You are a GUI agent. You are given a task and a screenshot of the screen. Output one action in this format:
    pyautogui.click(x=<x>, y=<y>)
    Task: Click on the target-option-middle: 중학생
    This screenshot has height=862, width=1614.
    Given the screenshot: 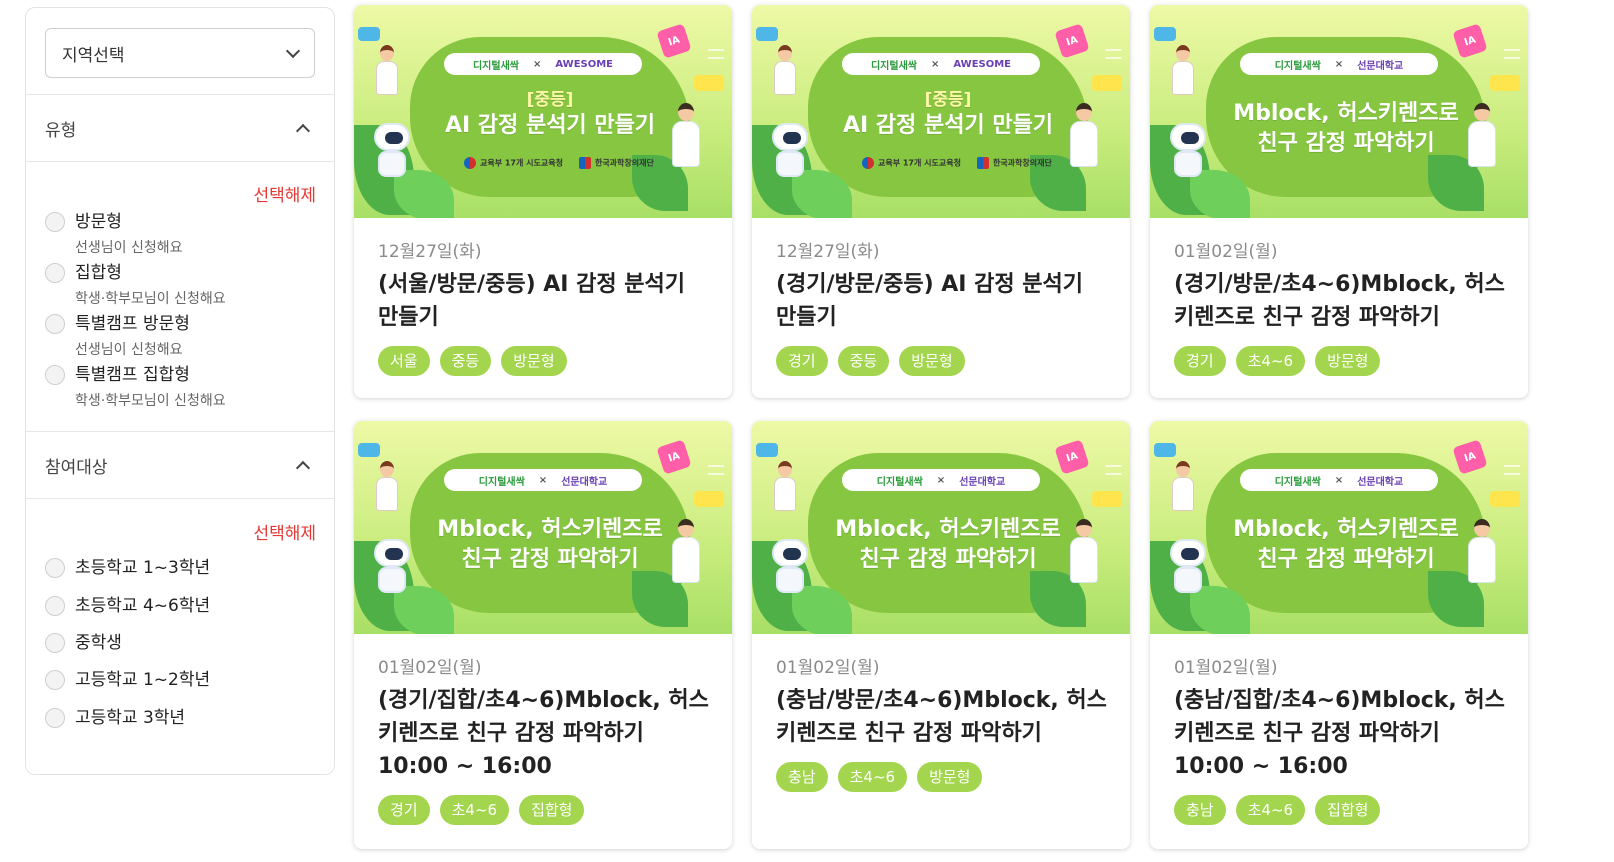 What is the action you would take?
    pyautogui.click(x=83, y=643)
    